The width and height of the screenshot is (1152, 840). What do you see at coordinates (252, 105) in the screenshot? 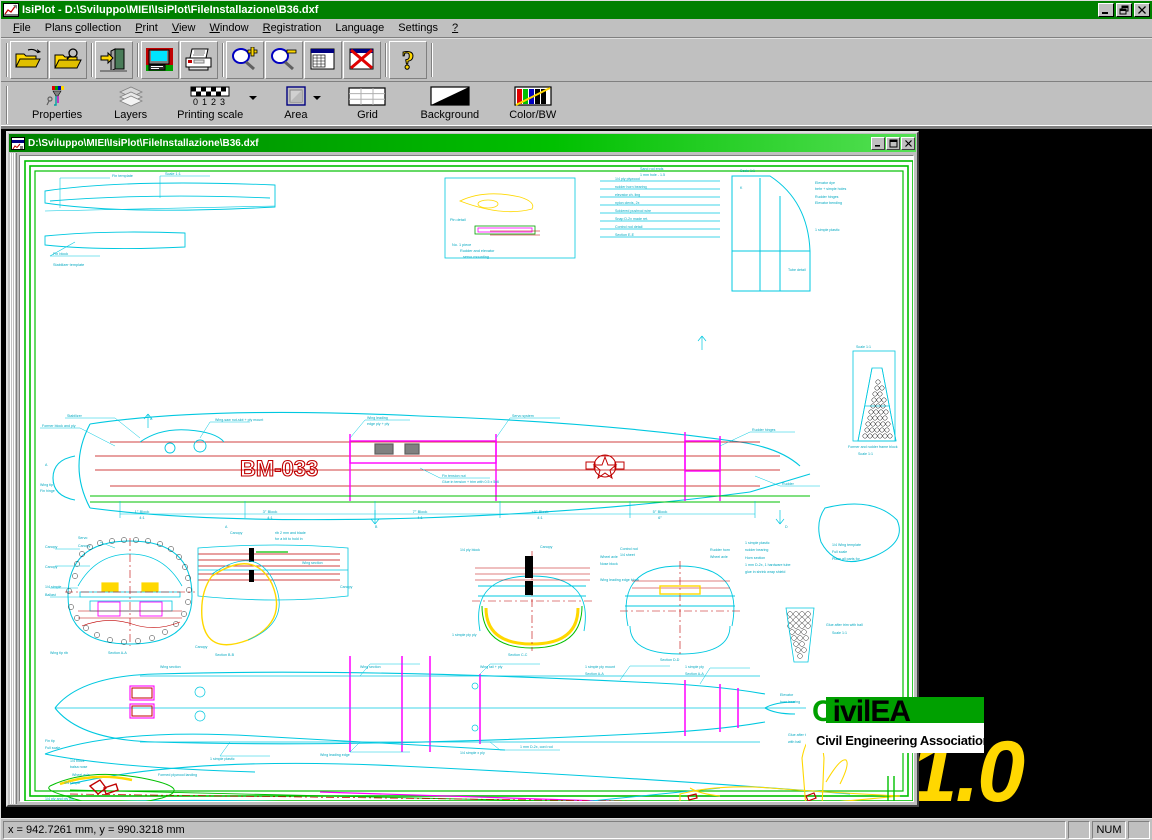
I see `printing-scale-dropdown-arrow` at bounding box center [252, 105].